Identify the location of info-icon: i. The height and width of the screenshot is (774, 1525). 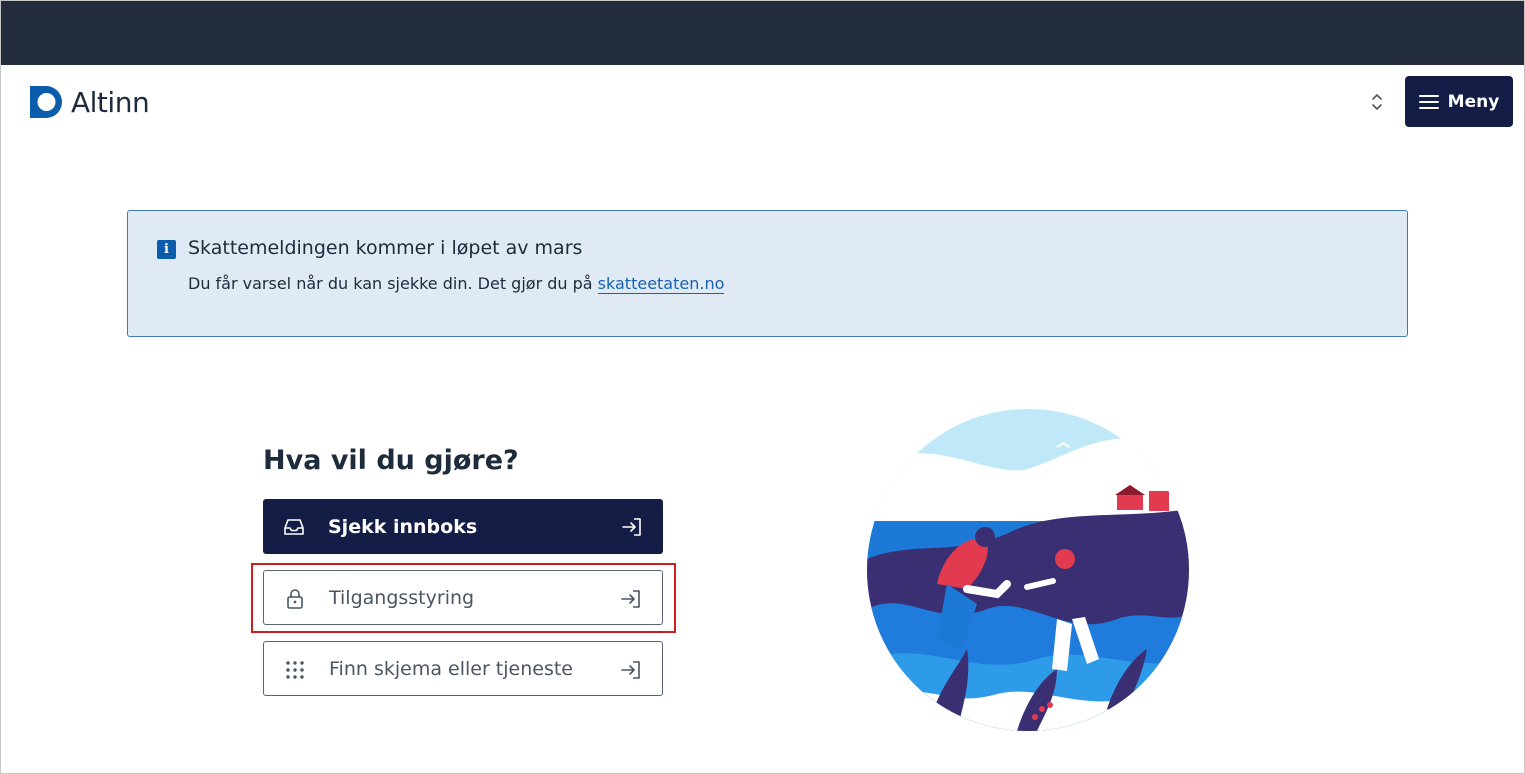
(166, 249).